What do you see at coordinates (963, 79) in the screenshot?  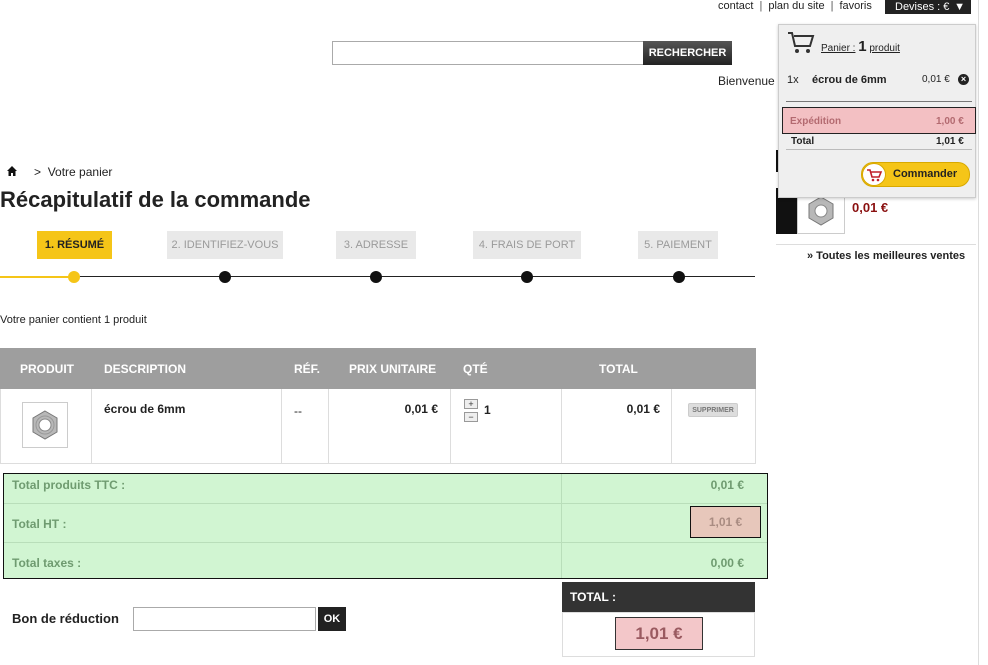 I see `remove-item-icon: ×` at bounding box center [963, 79].